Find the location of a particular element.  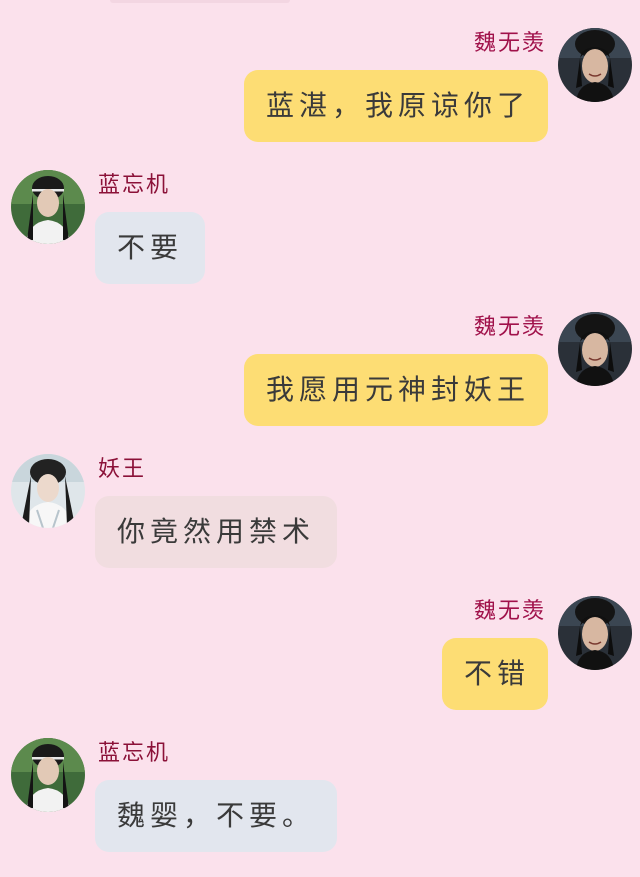

chat-message-yaowang: 妖王 你竟然用禁术 is located at coordinates (320, 512).